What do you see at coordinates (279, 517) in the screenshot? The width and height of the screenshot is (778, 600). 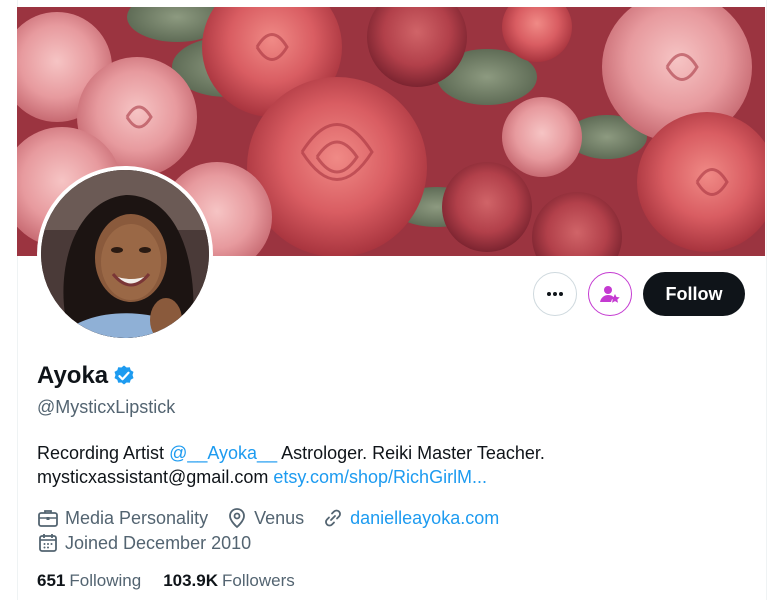 I see `location-label: Venus` at bounding box center [279, 517].